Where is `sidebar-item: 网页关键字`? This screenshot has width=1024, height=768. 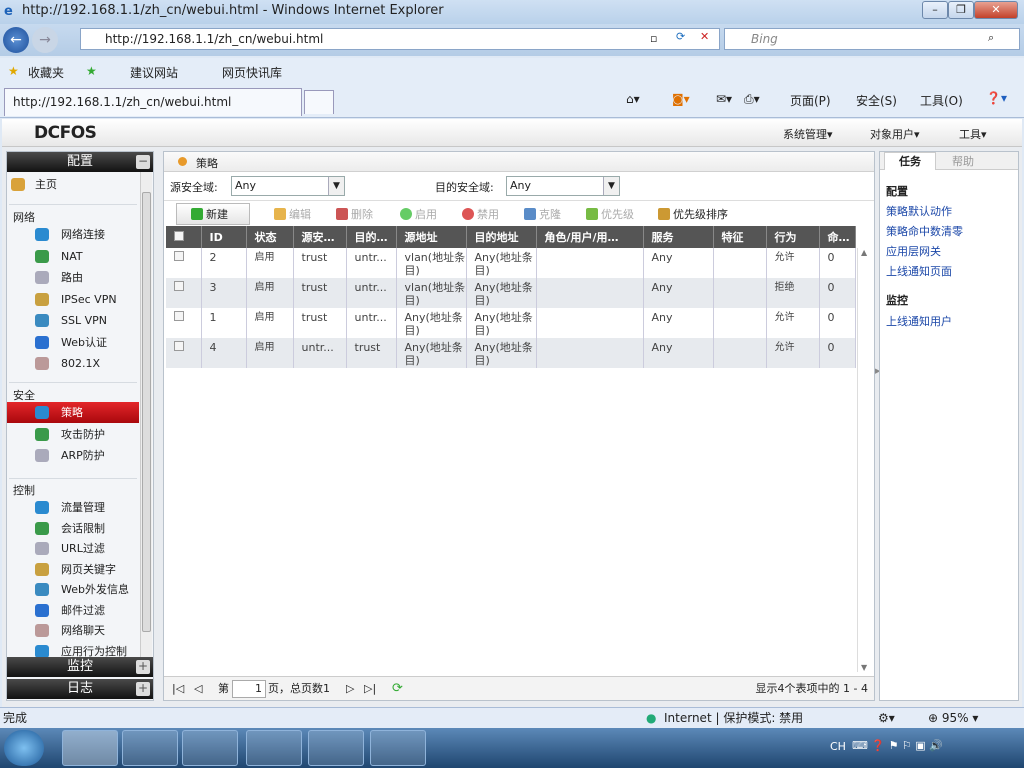 sidebar-item: 网页关键字 is located at coordinates (73, 569).